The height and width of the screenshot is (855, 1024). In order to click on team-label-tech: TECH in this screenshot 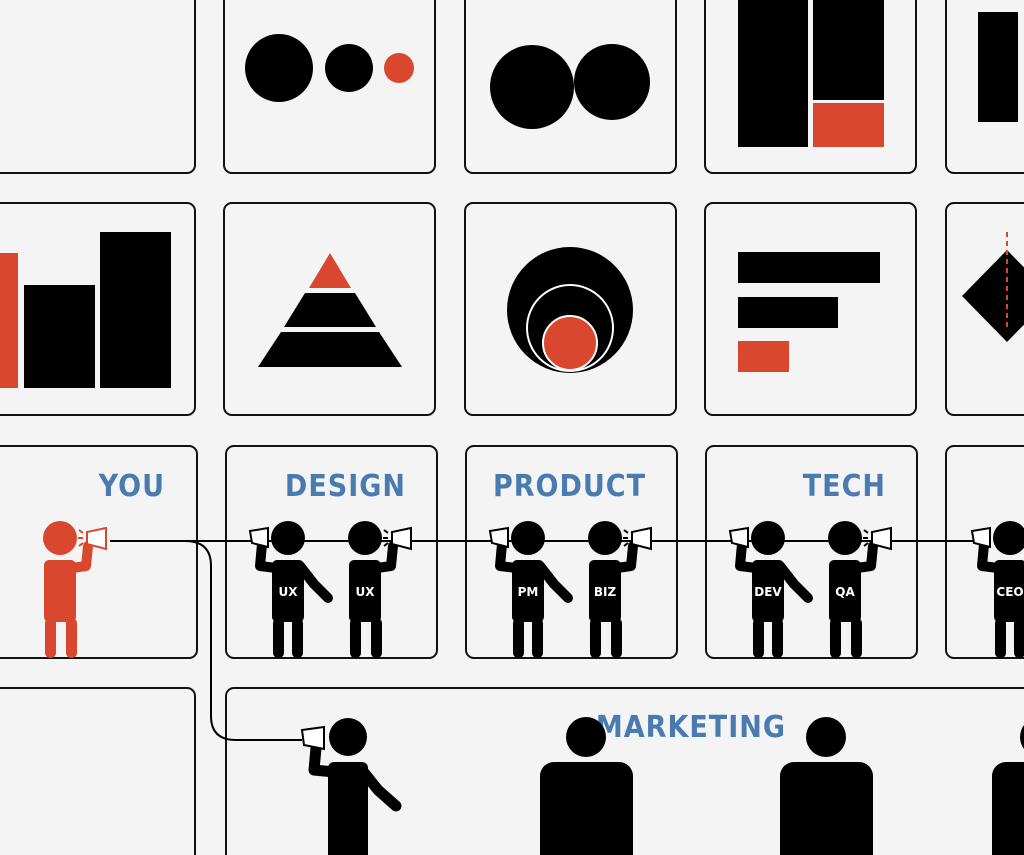, I will do `click(844, 486)`.